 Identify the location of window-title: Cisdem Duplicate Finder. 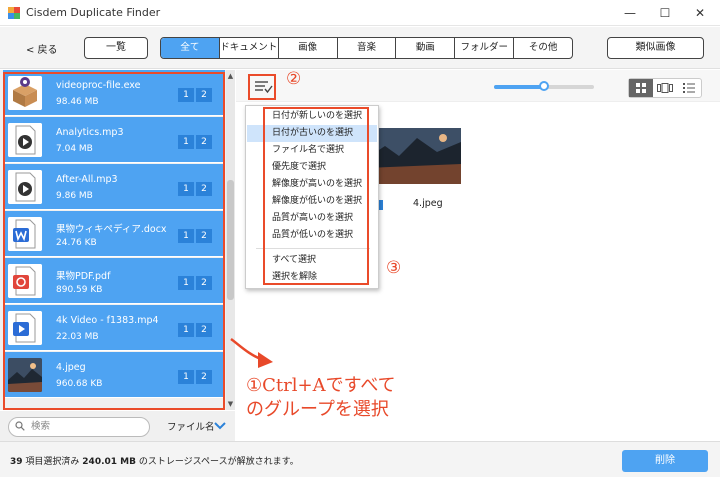
(93, 12).